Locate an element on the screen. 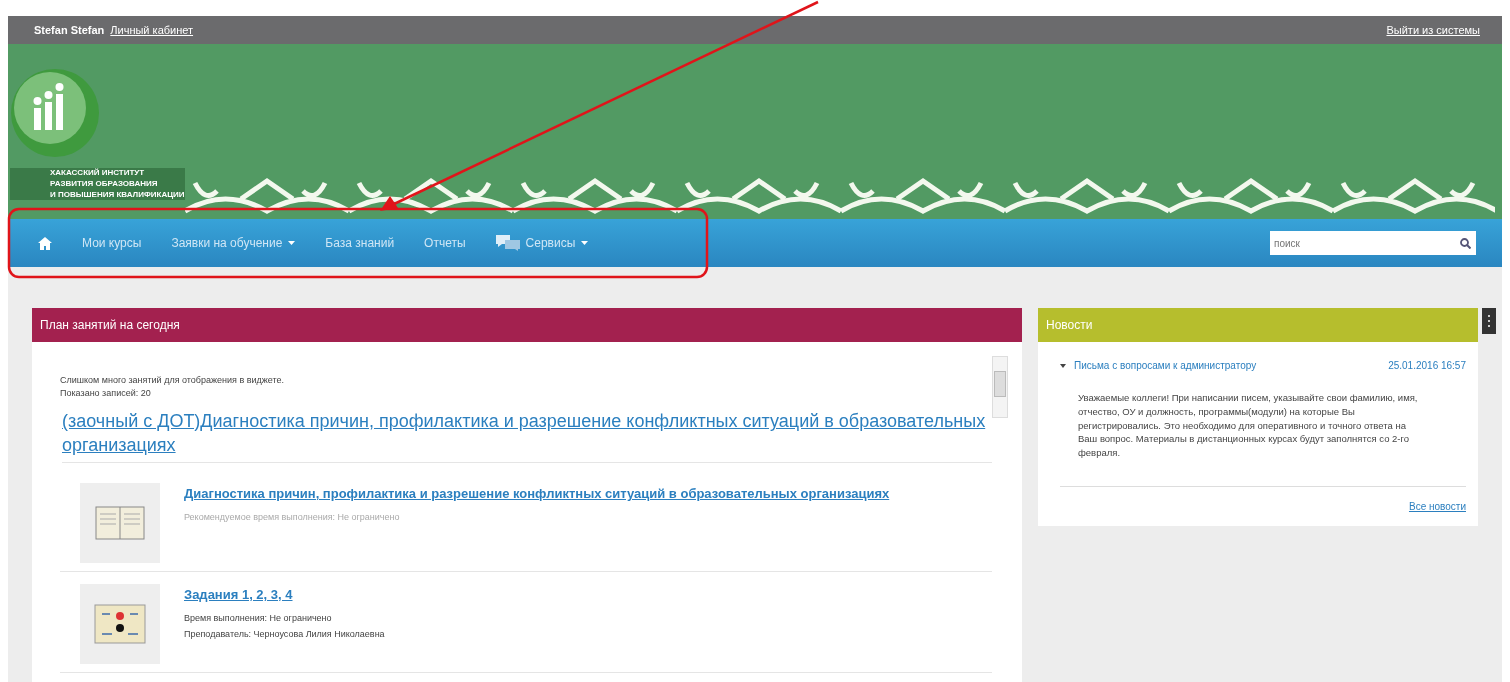 This screenshot has height=682, width=1510. search-icon is located at coordinates (1465, 243).